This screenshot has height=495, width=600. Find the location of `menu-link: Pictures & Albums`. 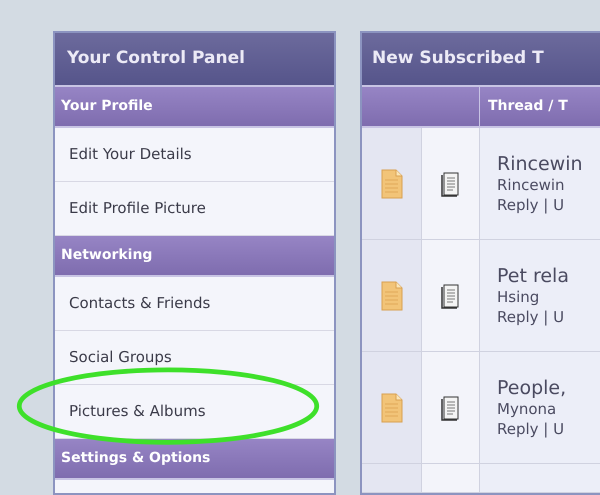

menu-link: Pictures & Albums is located at coordinates (137, 411).